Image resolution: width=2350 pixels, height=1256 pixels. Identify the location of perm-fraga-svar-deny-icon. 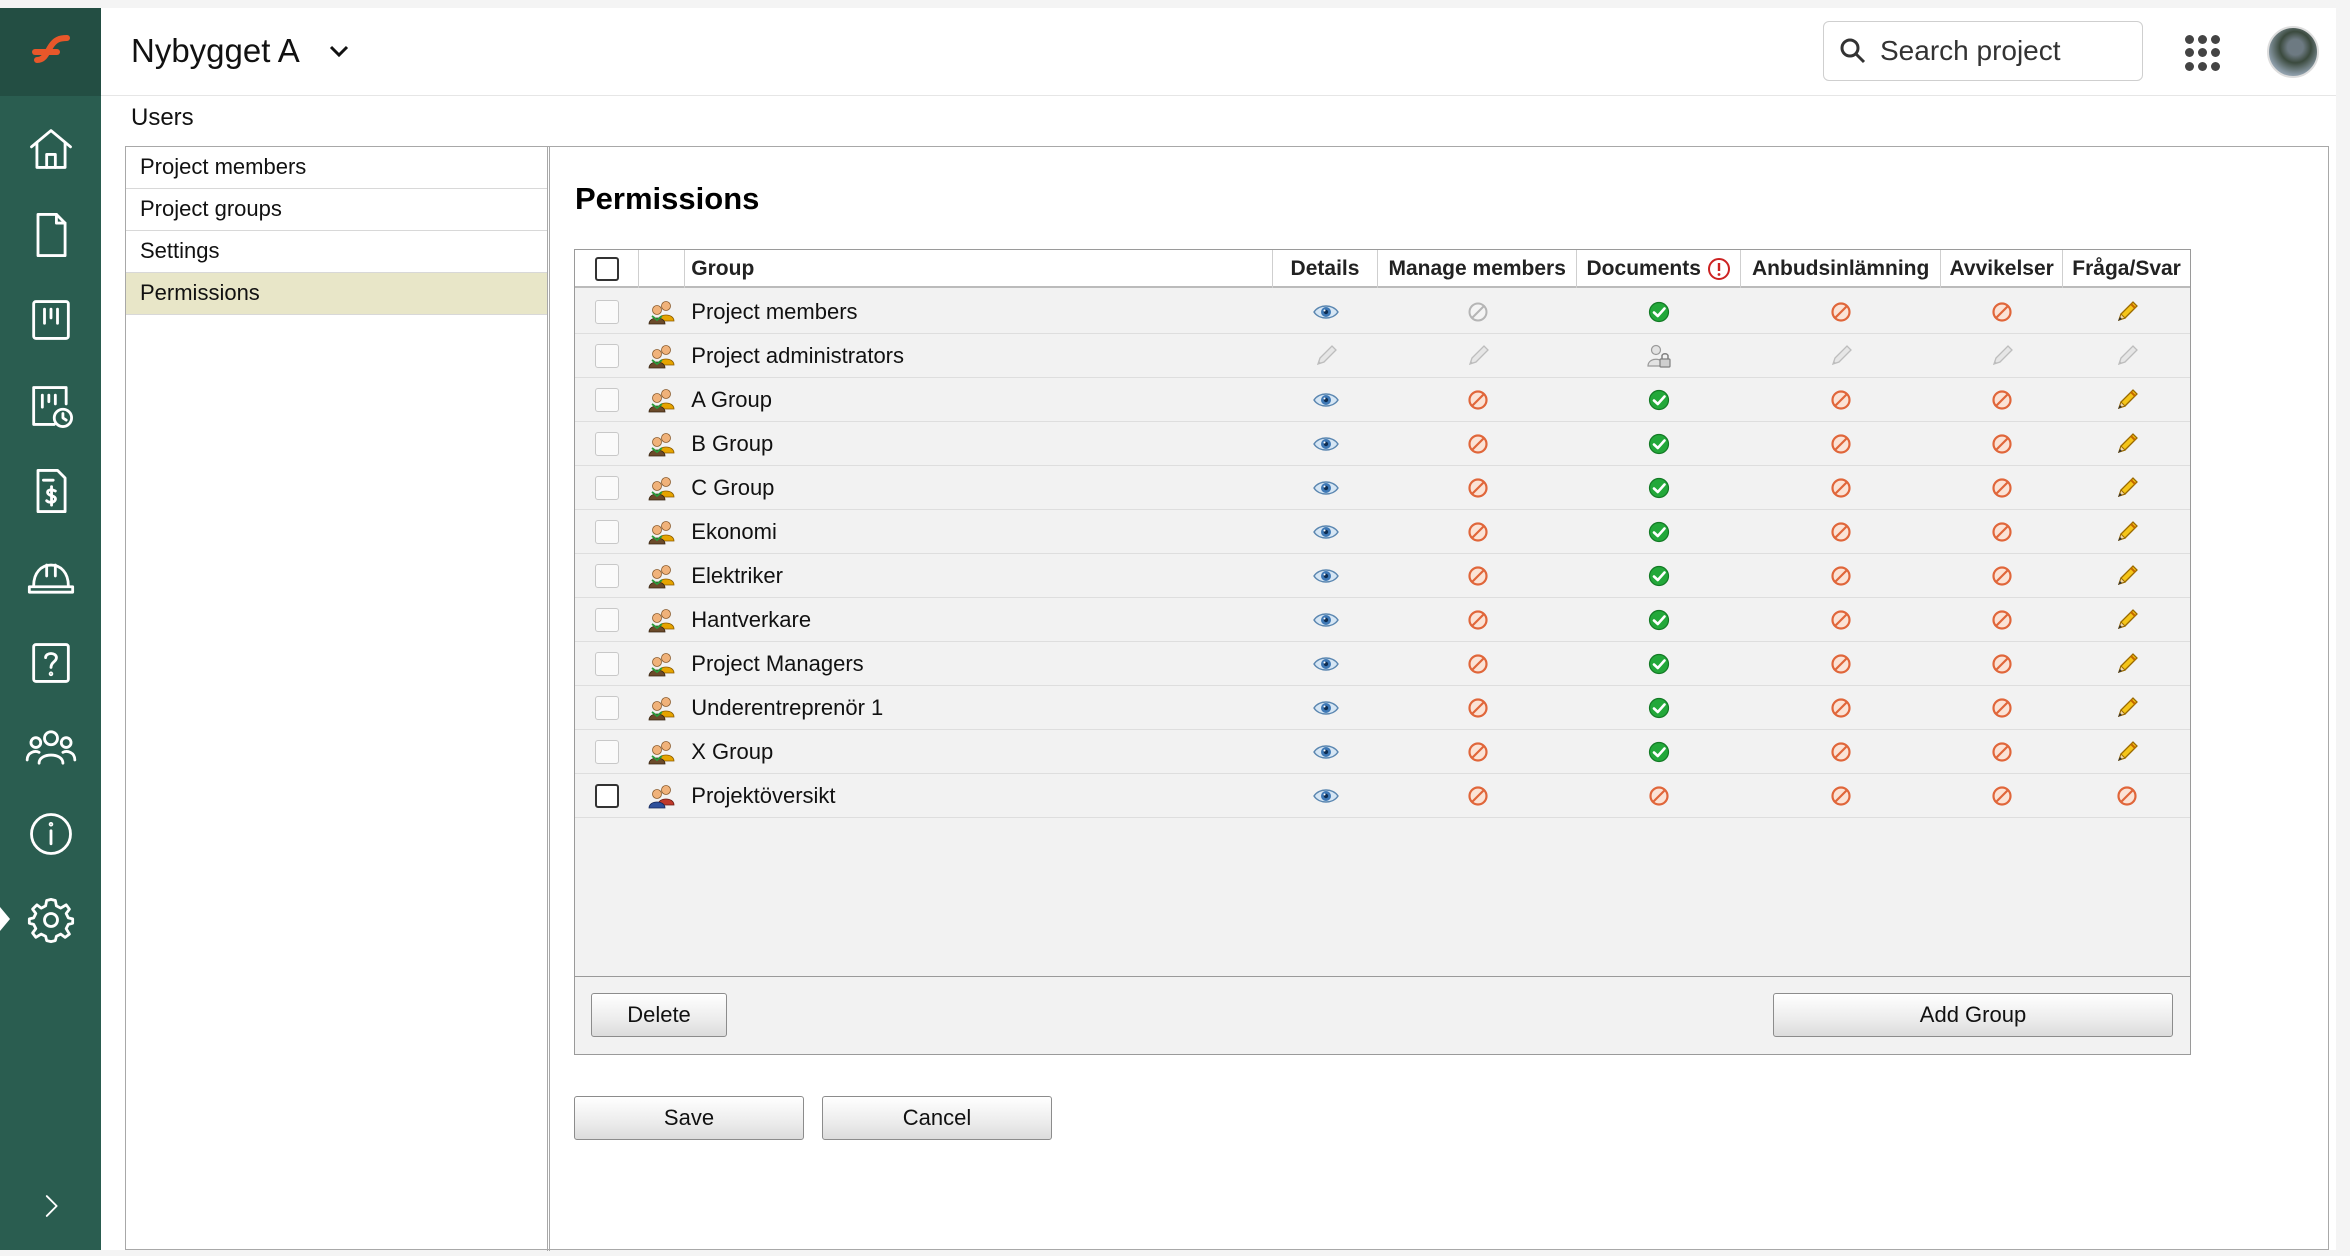
(2126, 796).